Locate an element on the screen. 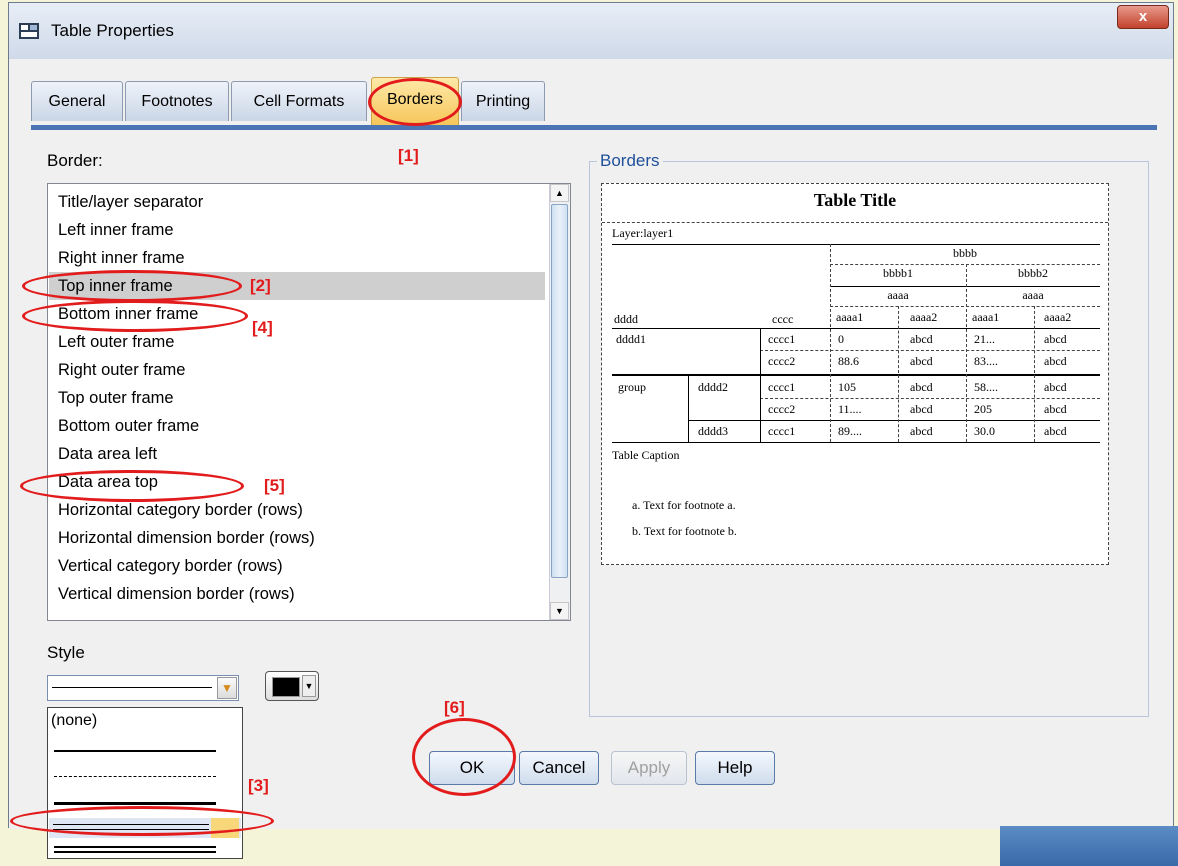 This screenshot has height=866, width=1178. preview-row-header-2: cccc is located at coordinates (783, 319).